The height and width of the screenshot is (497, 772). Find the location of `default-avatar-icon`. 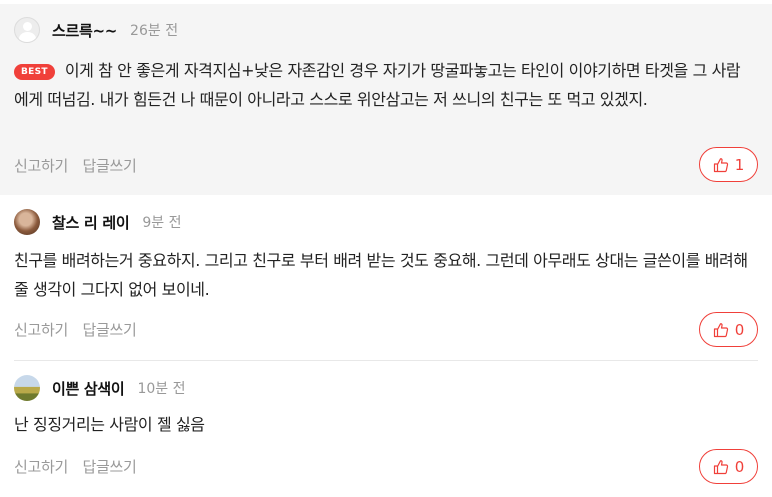

default-avatar-icon is located at coordinates (27, 30).